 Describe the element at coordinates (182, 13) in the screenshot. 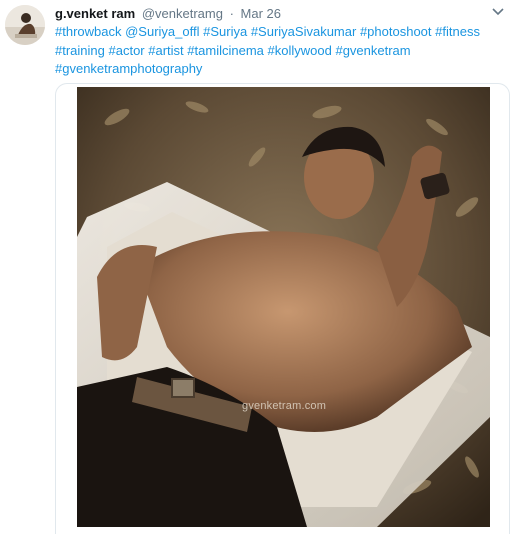

I see `author-handle: @venketramg` at that location.